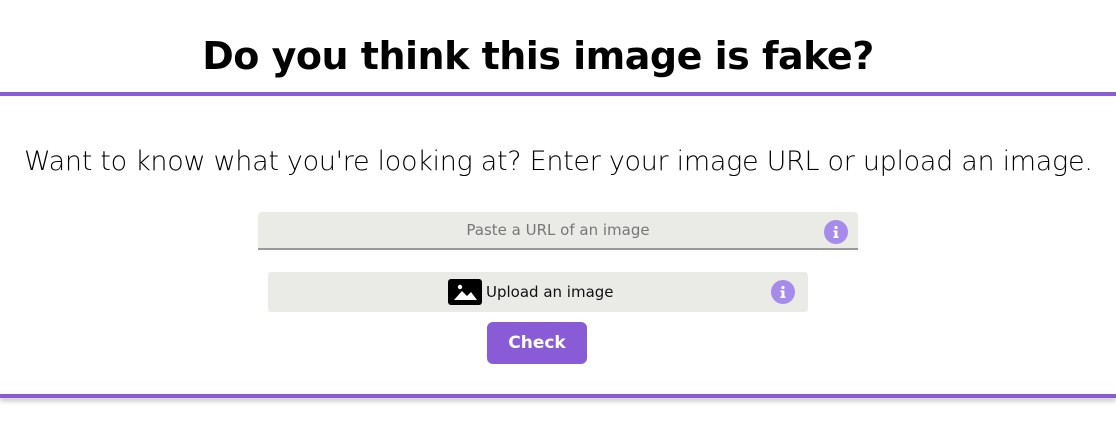 The width and height of the screenshot is (1116, 441). Describe the element at coordinates (558, 396) in the screenshot. I see `bottom-divider` at that location.